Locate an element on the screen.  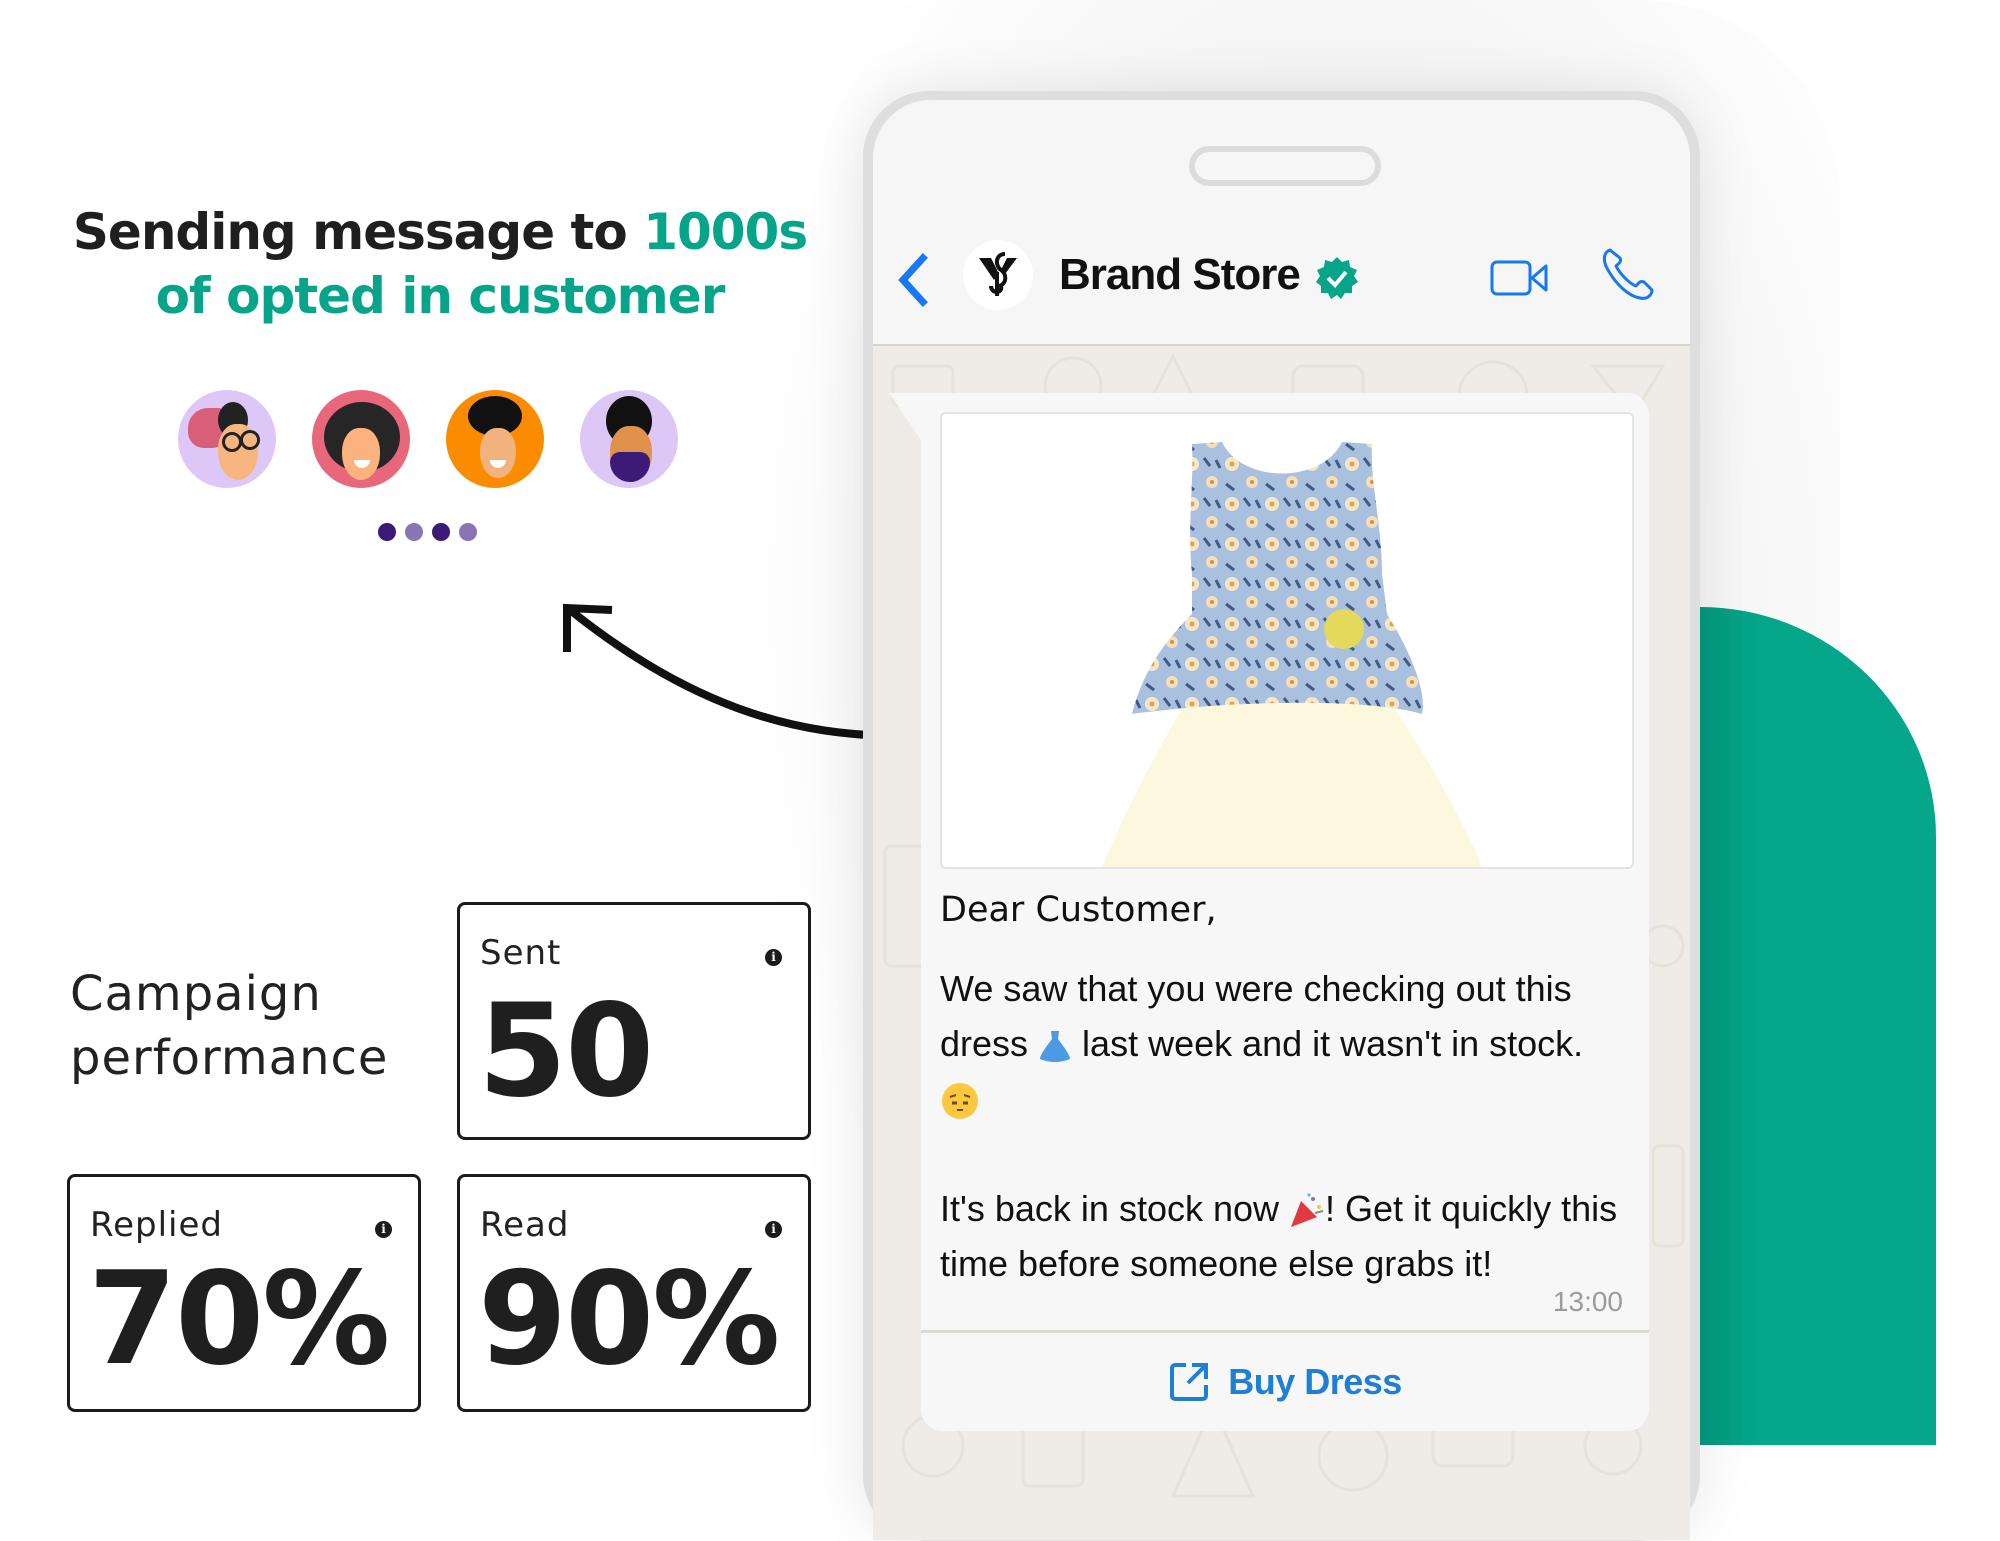
product-image-dress is located at coordinates (1287, 640).